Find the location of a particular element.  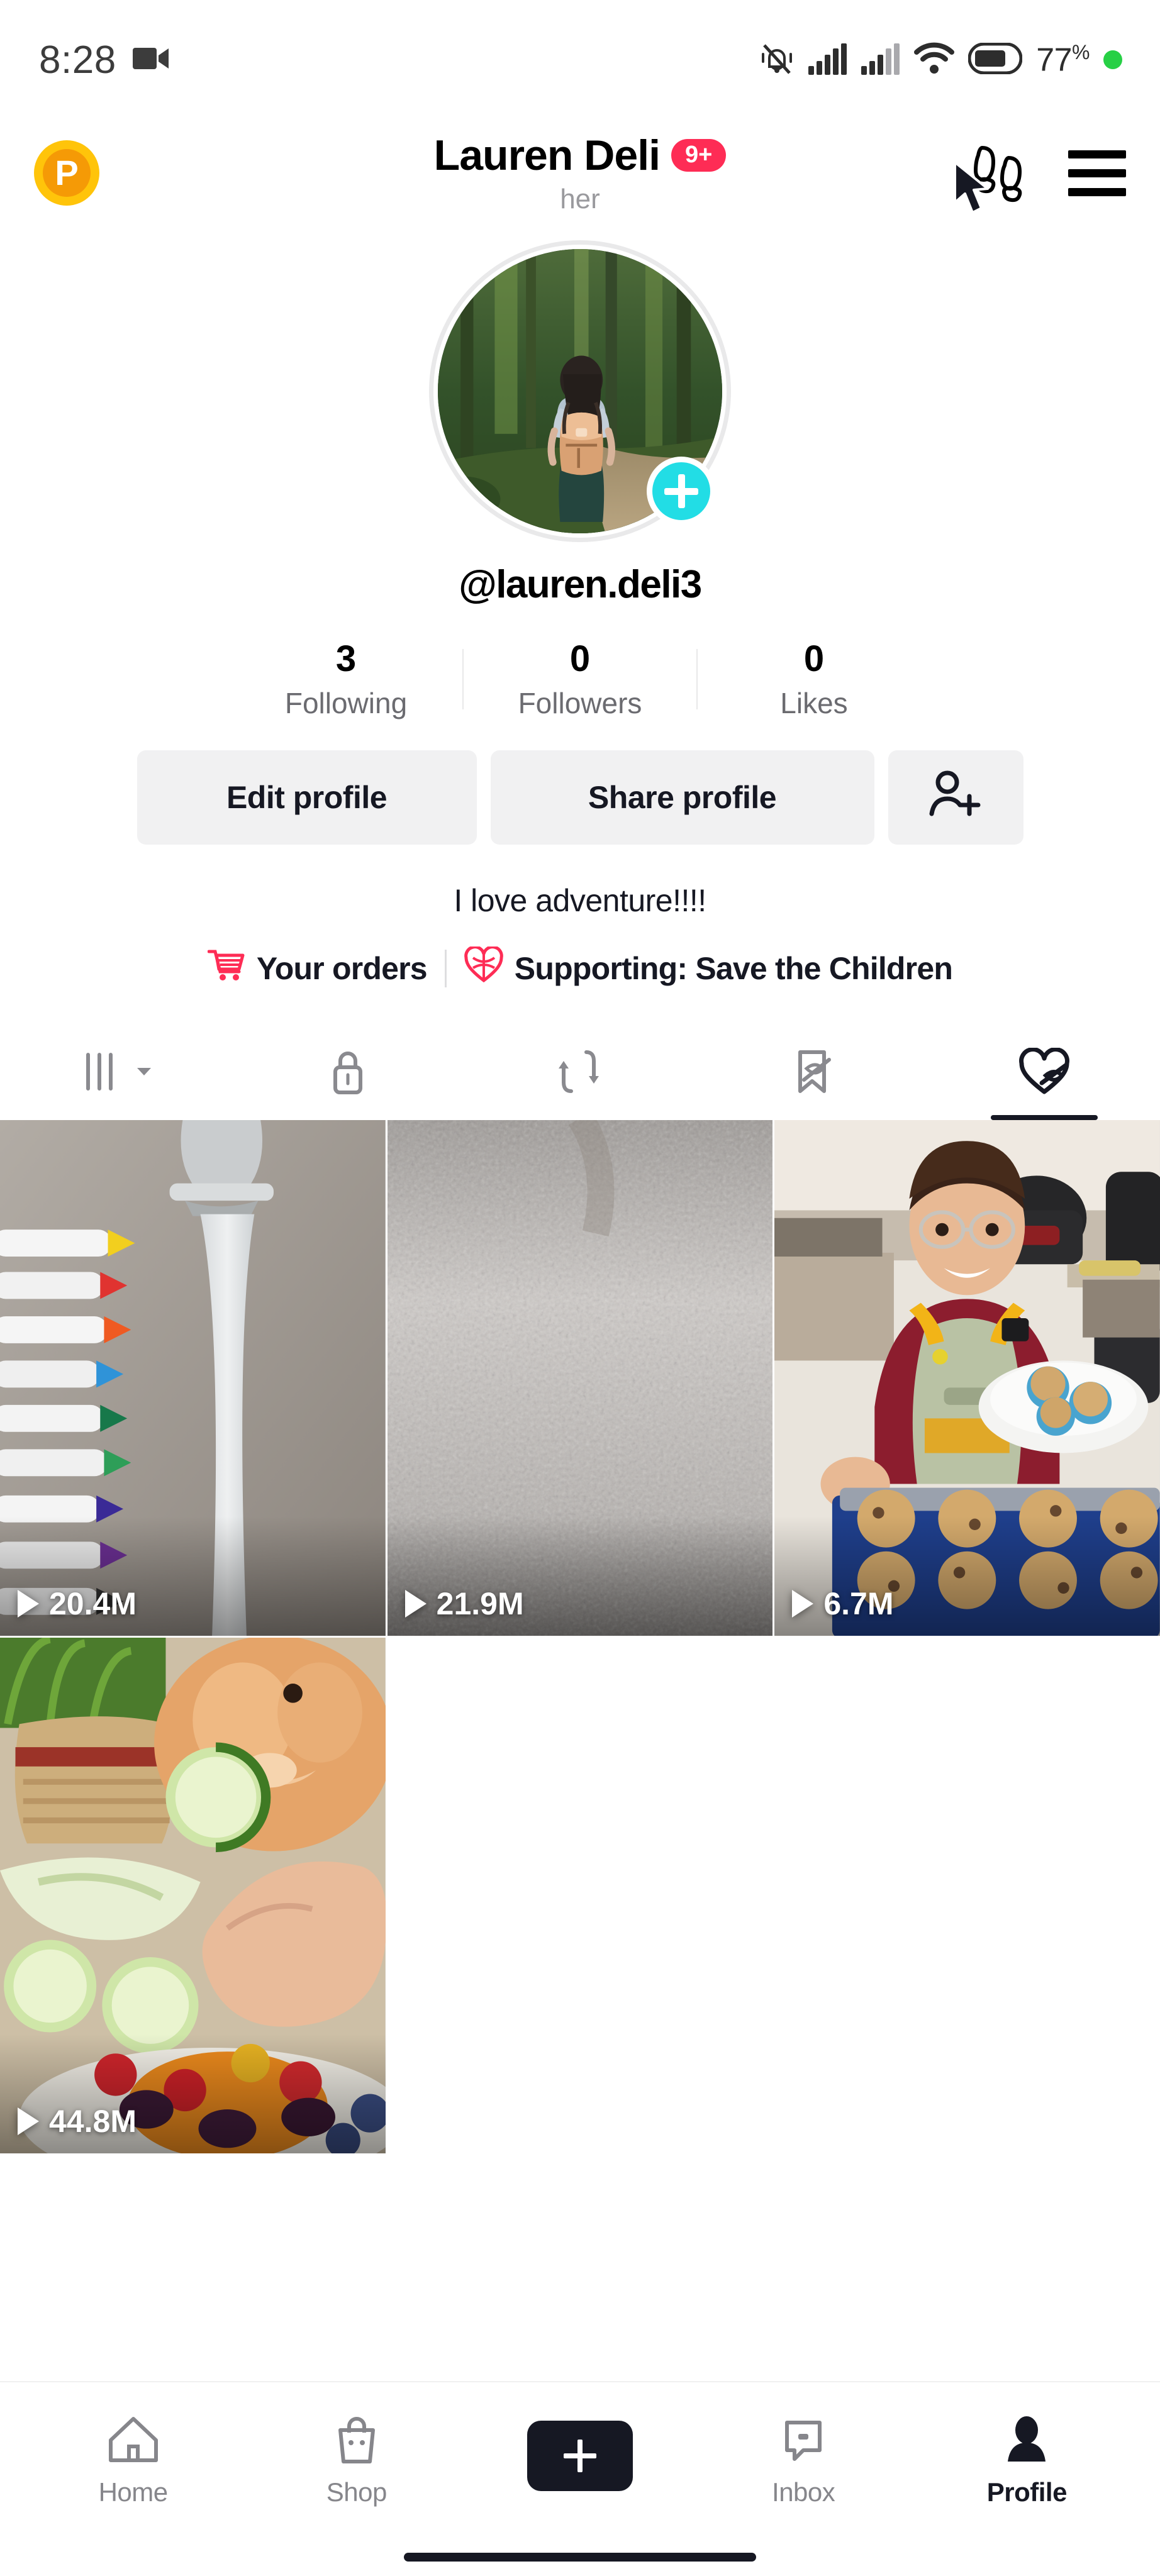

person-icon is located at coordinates (1027, 2441).